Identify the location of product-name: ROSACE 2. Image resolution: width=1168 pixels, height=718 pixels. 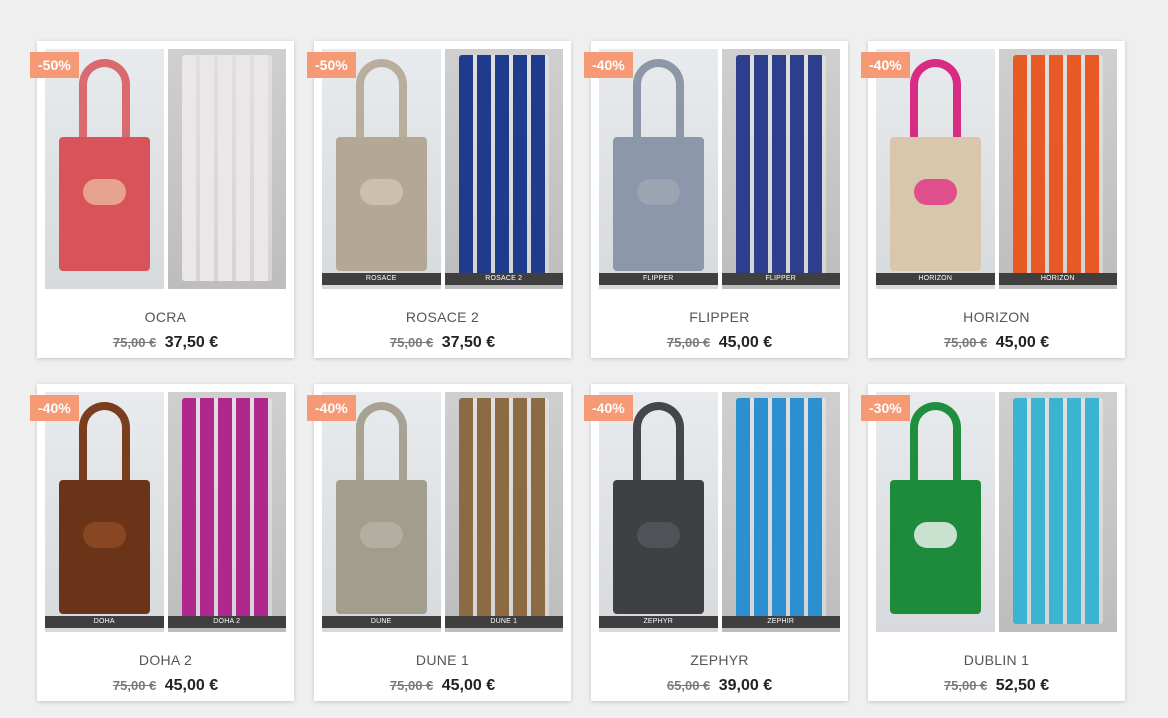
(442, 317).